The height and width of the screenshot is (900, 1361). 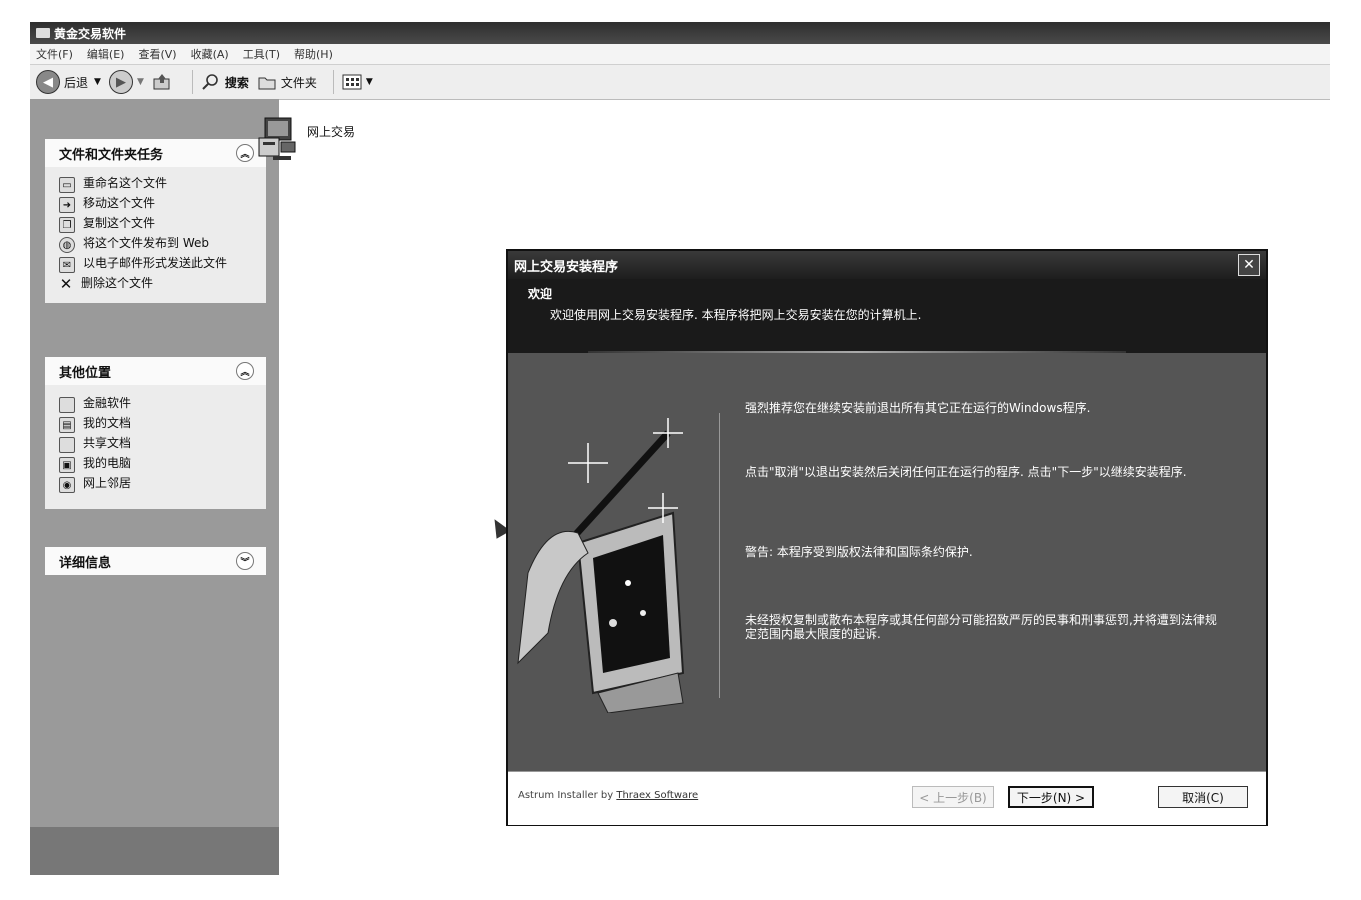 What do you see at coordinates (1203, 797) in the screenshot?
I see `cancel-button: 取消(C)` at bounding box center [1203, 797].